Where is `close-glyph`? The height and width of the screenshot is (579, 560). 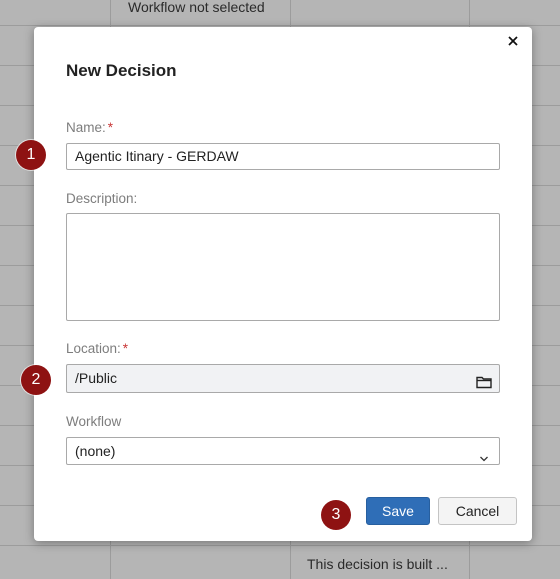
close-glyph is located at coordinates (513, 41).